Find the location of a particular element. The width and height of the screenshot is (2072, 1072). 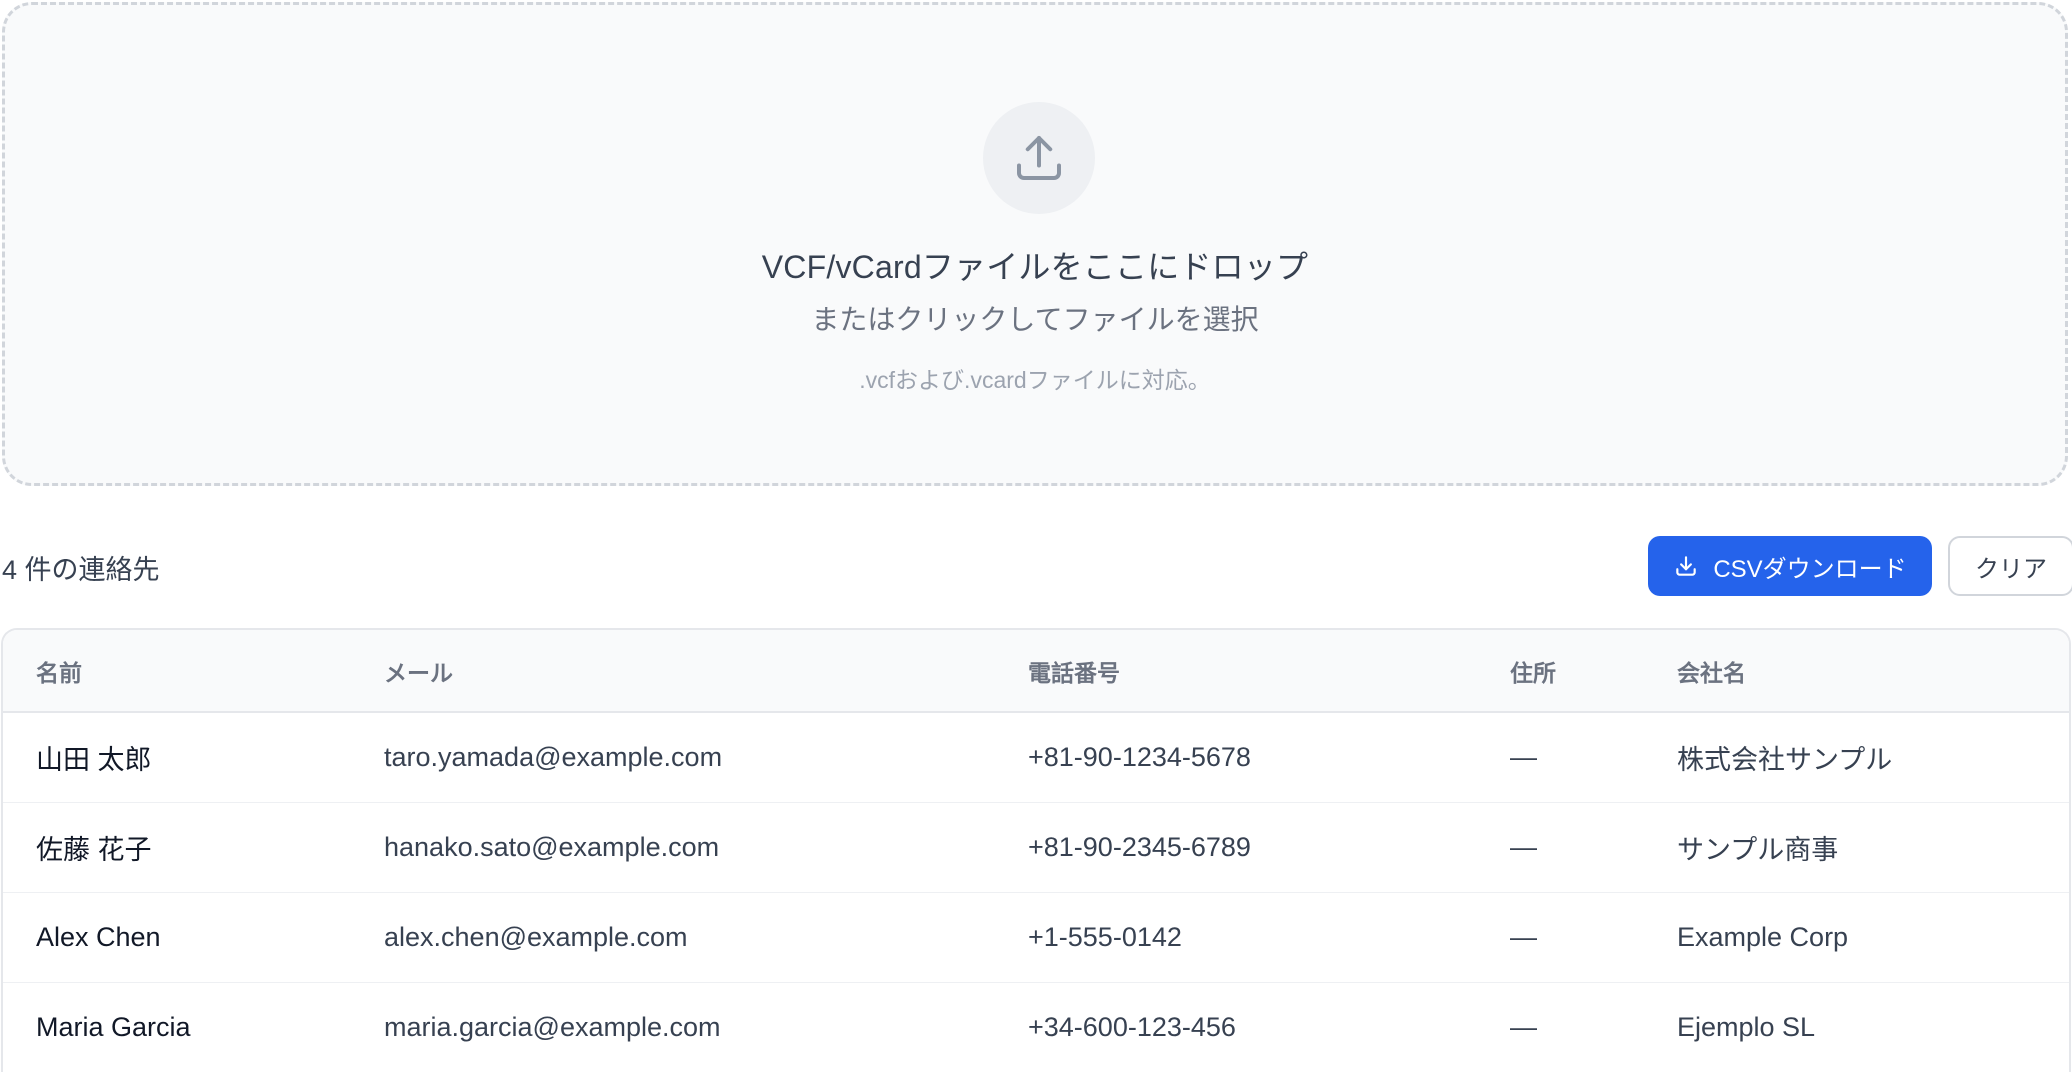

column-header-company: 会社名 is located at coordinates (1873, 671).